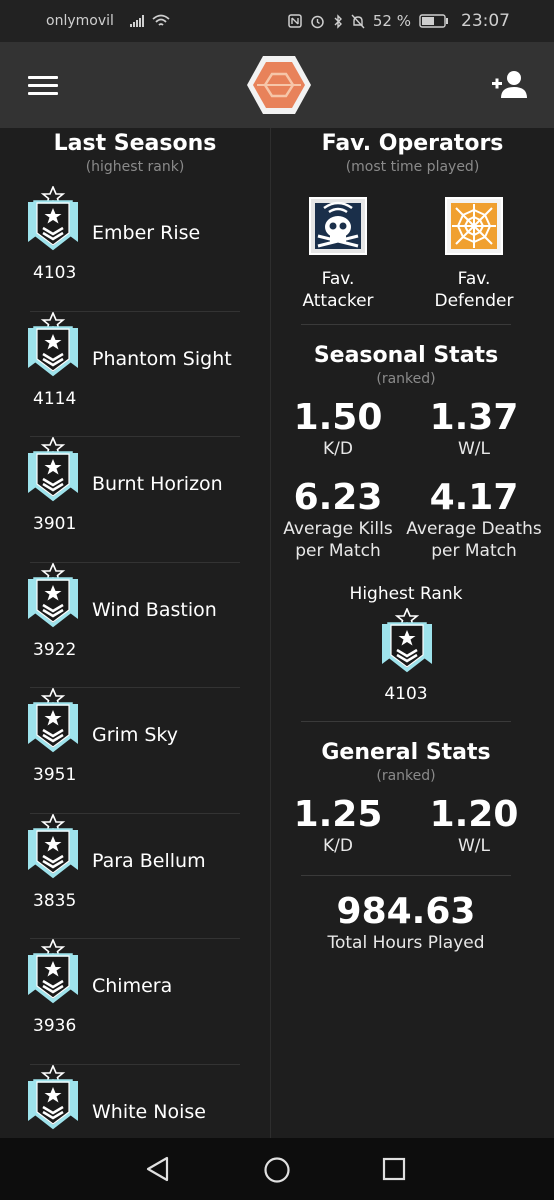 This screenshot has width=554, height=1200. What do you see at coordinates (406, 752) in the screenshot?
I see `general-stats-title: General Stats` at bounding box center [406, 752].